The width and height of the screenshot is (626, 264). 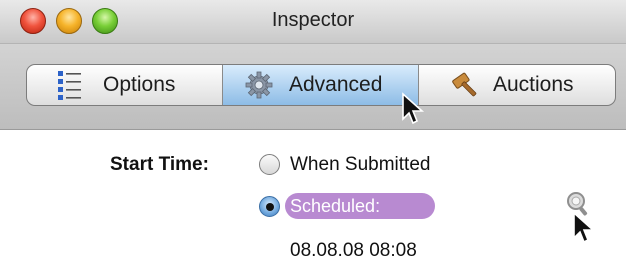 I want to click on tab-auctions-label: Auctions, so click(x=533, y=84).